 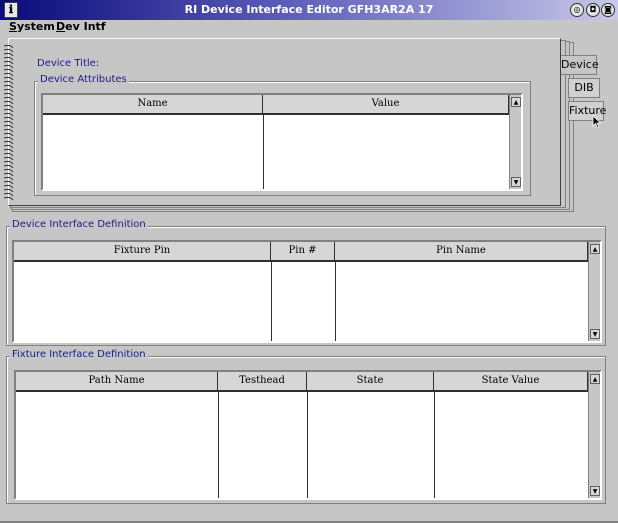 I want to click on mouse-cursor-icon, so click(x=597, y=122).